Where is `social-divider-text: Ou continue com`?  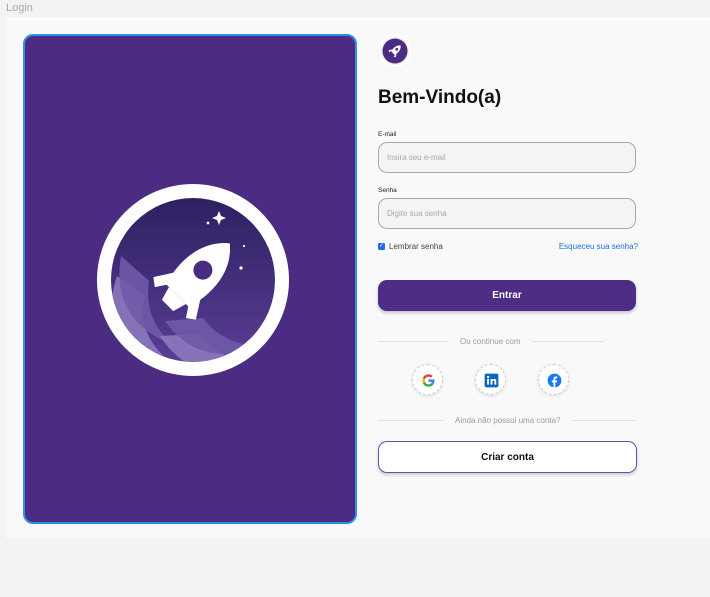
social-divider-text: Ou continue com is located at coordinates (490, 341).